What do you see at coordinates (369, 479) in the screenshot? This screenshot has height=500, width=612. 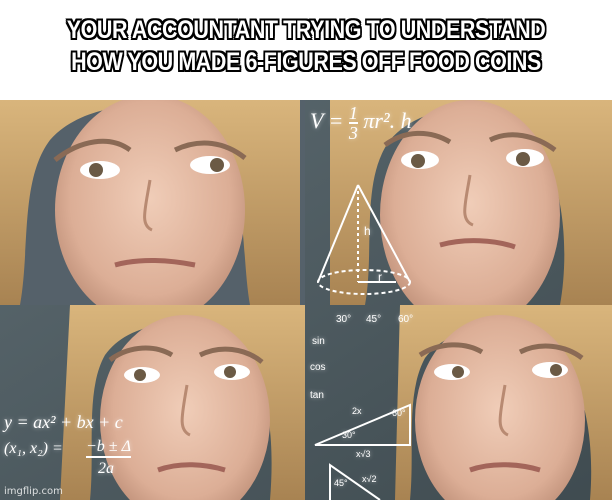 I see `tri-label-x-root2: x√2` at bounding box center [369, 479].